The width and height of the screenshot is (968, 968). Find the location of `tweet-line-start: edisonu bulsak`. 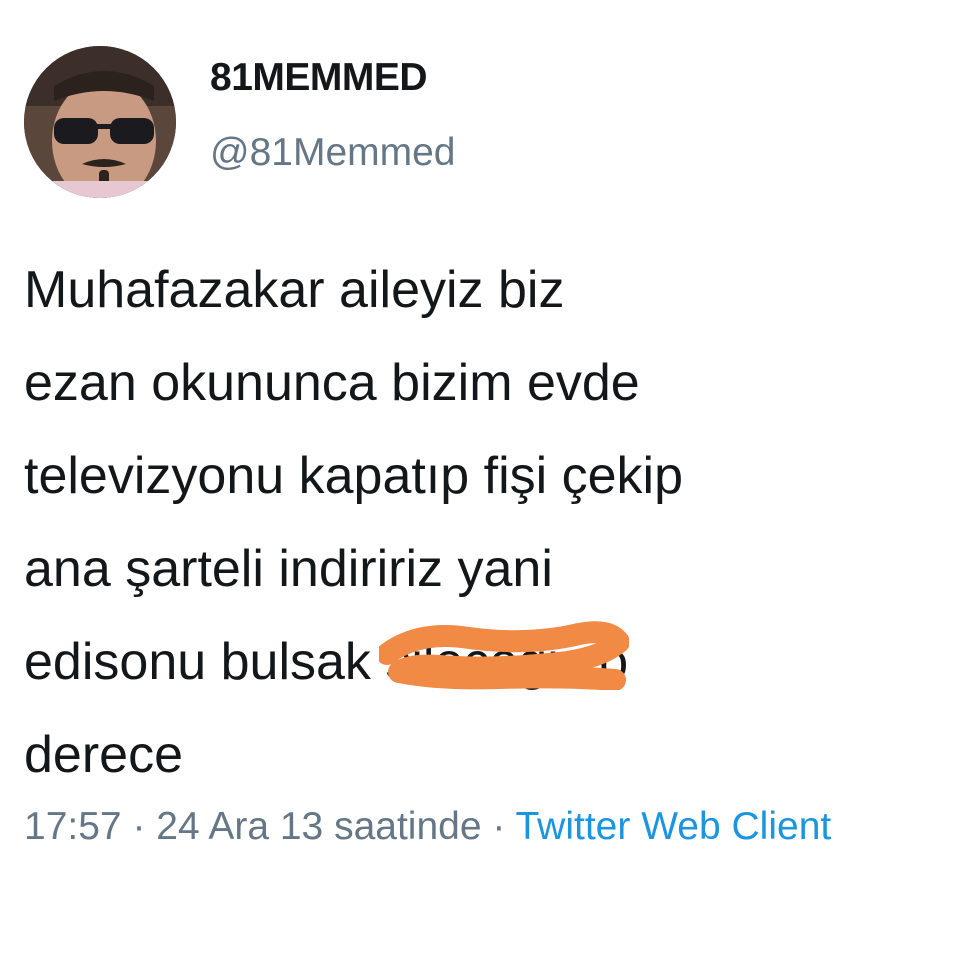

tweet-line-start: edisonu bulsak is located at coordinates (205, 662).